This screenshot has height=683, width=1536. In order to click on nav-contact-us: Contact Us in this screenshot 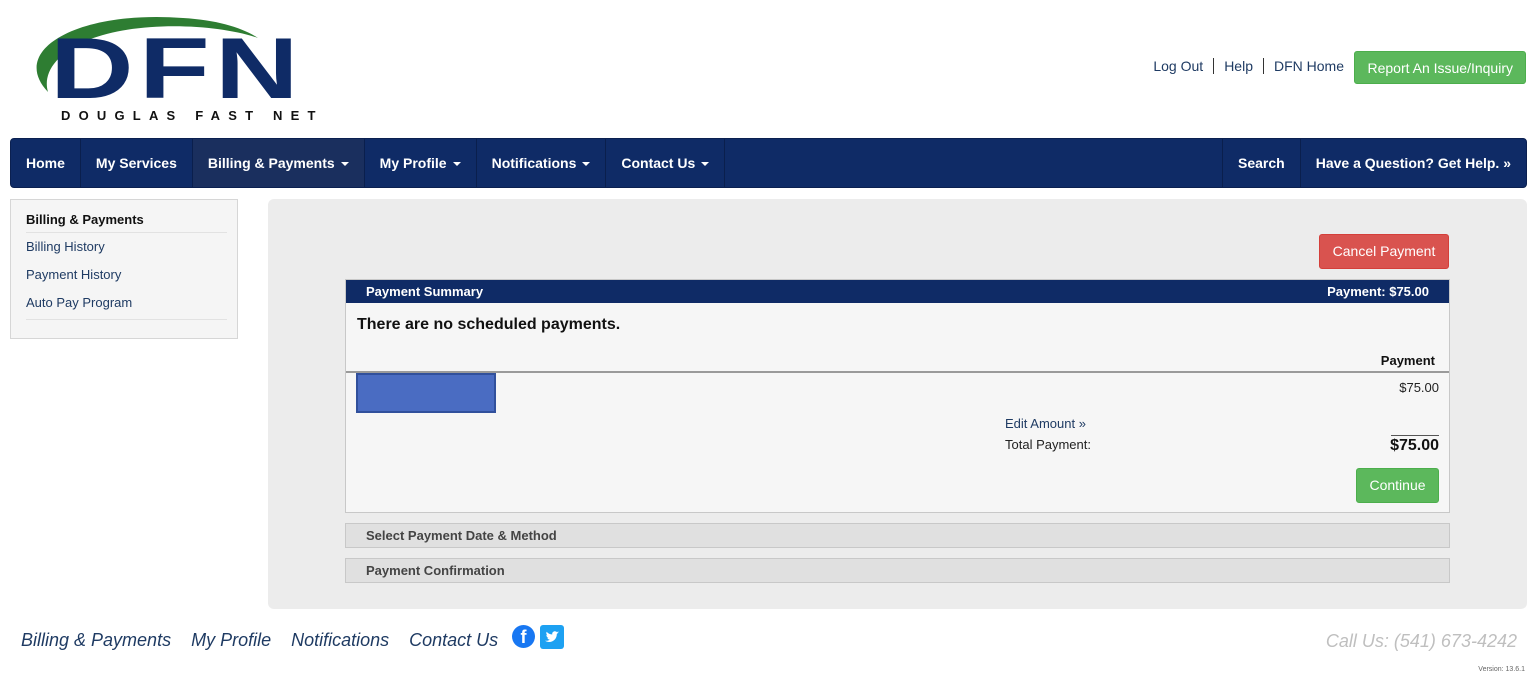, I will do `click(666, 163)`.